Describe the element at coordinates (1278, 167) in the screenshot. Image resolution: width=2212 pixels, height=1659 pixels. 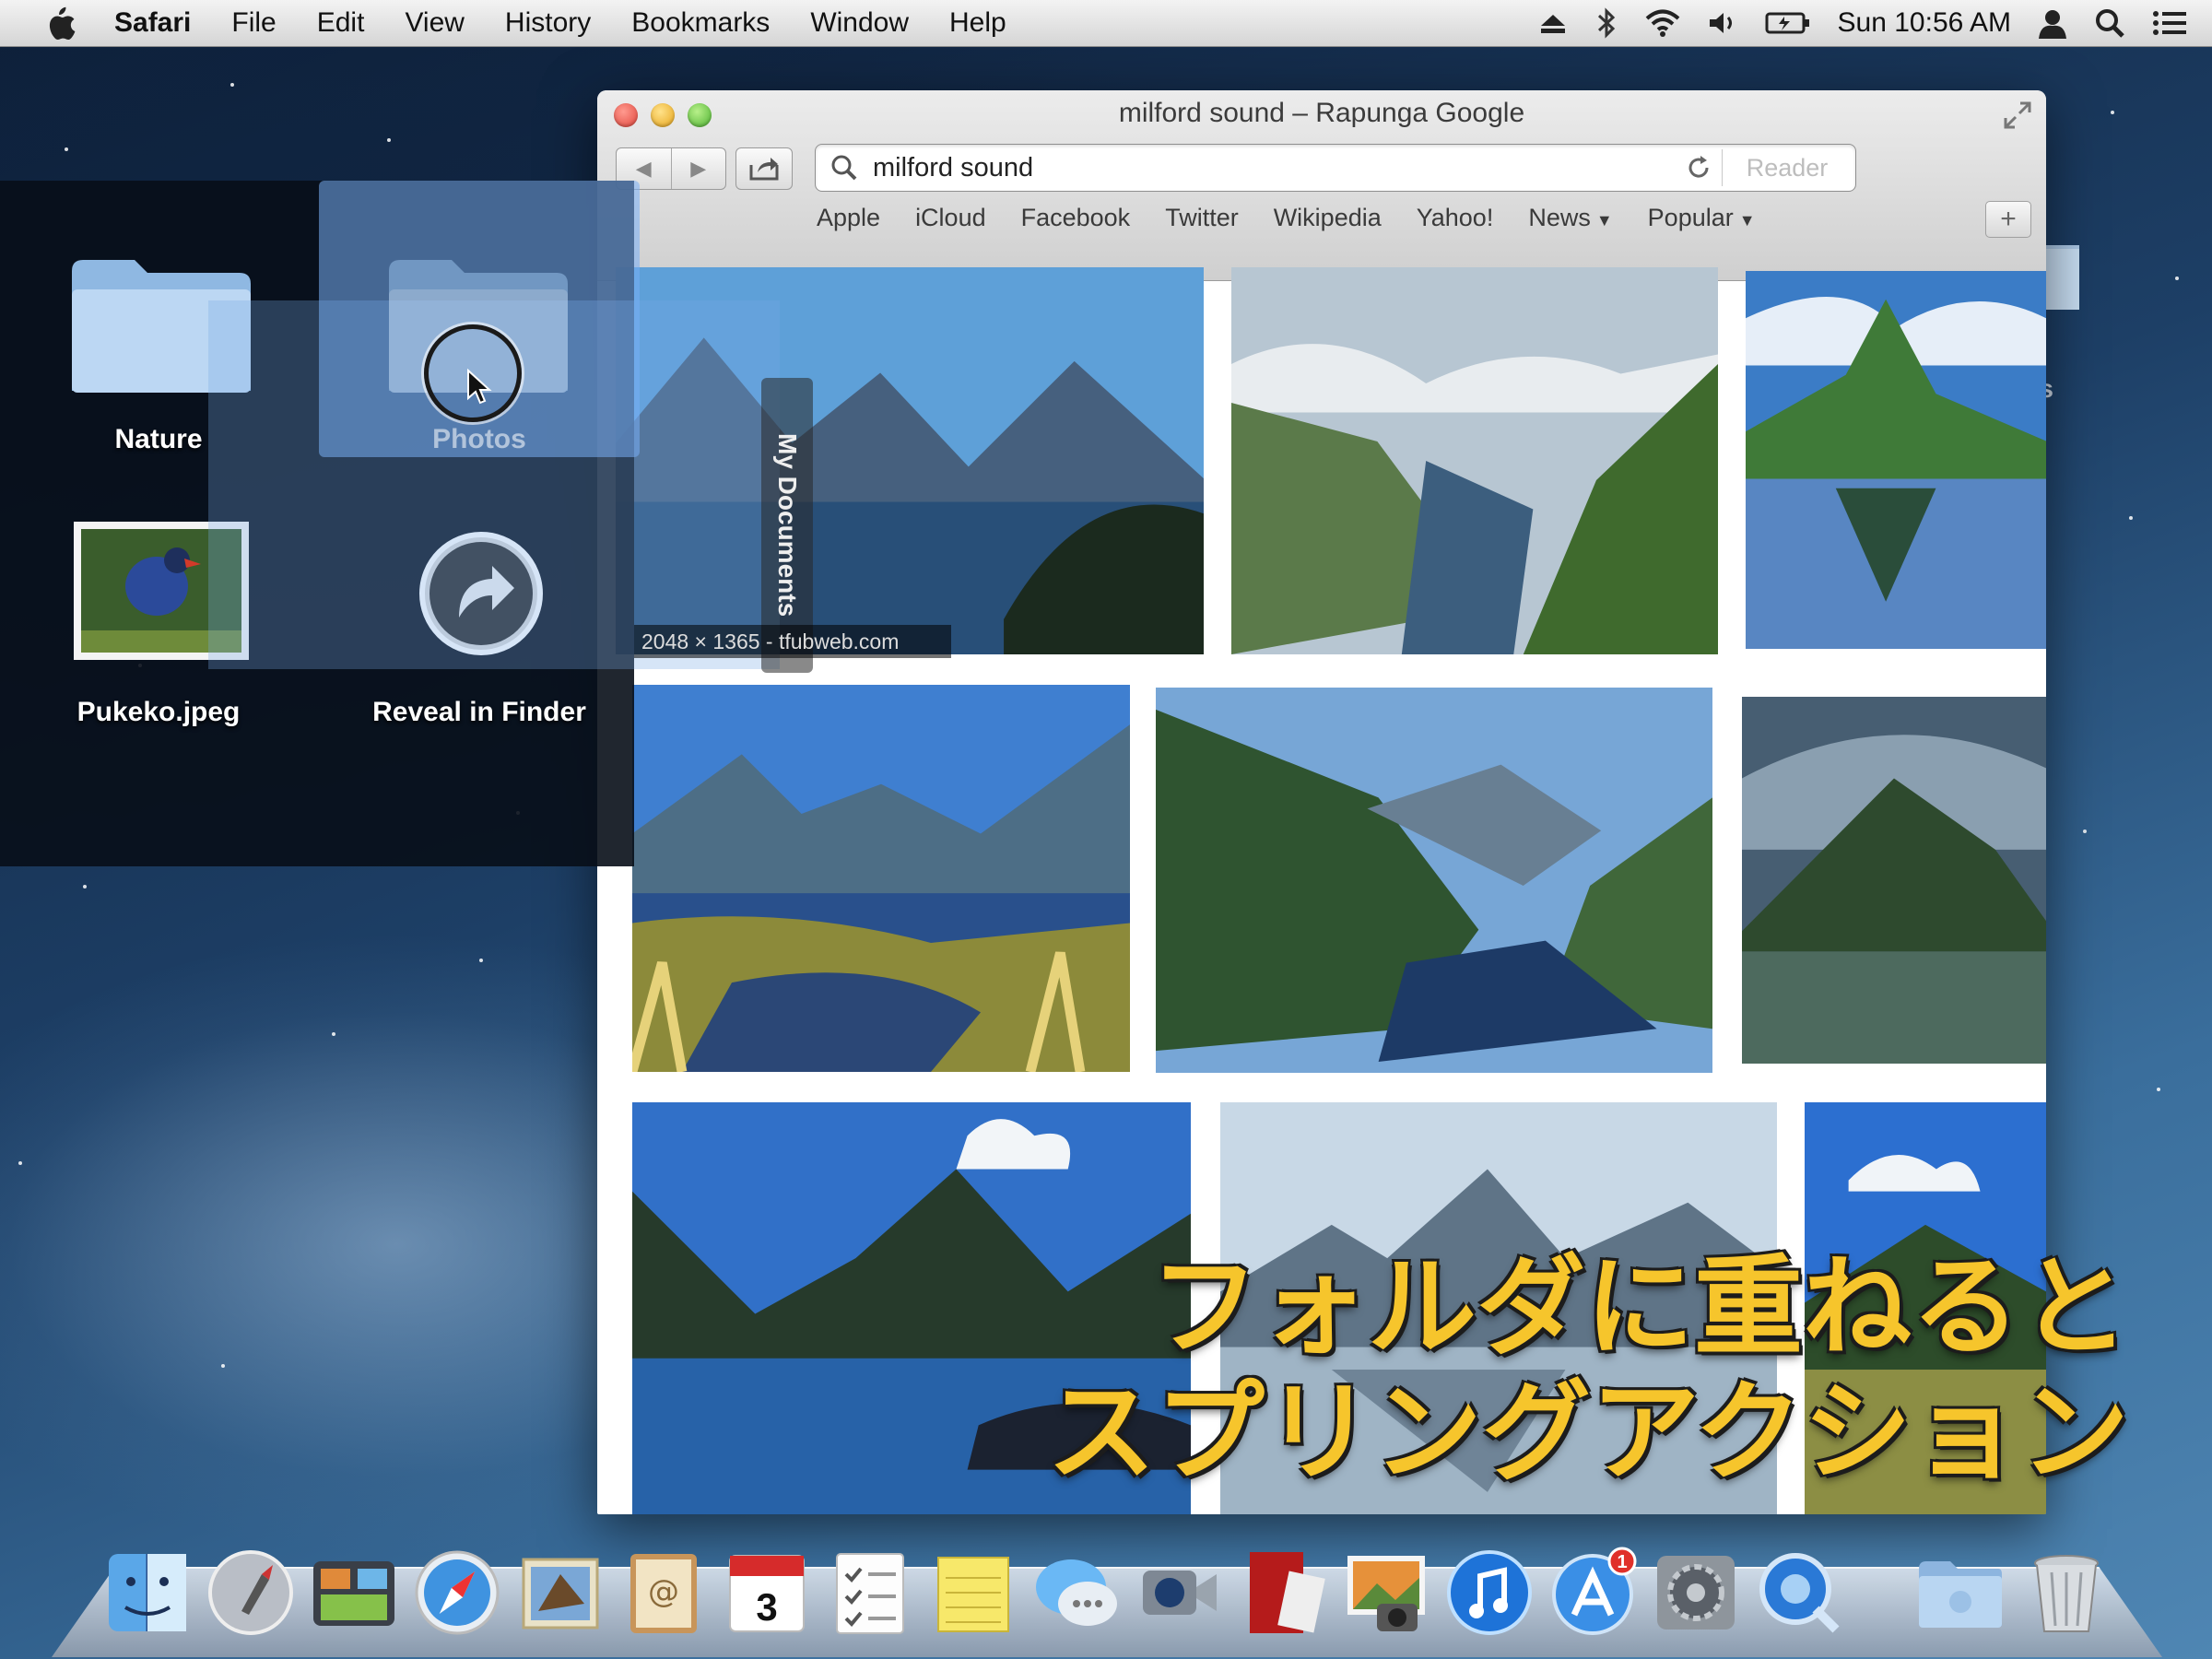
I see `address-input` at that location.